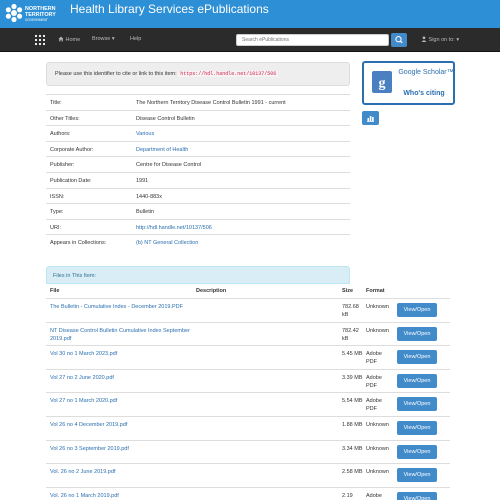 This screenshot has width=500, height=500. I want to click on metadata-row: Other Titles: Disease Control Bulletin, so click(198, 117).